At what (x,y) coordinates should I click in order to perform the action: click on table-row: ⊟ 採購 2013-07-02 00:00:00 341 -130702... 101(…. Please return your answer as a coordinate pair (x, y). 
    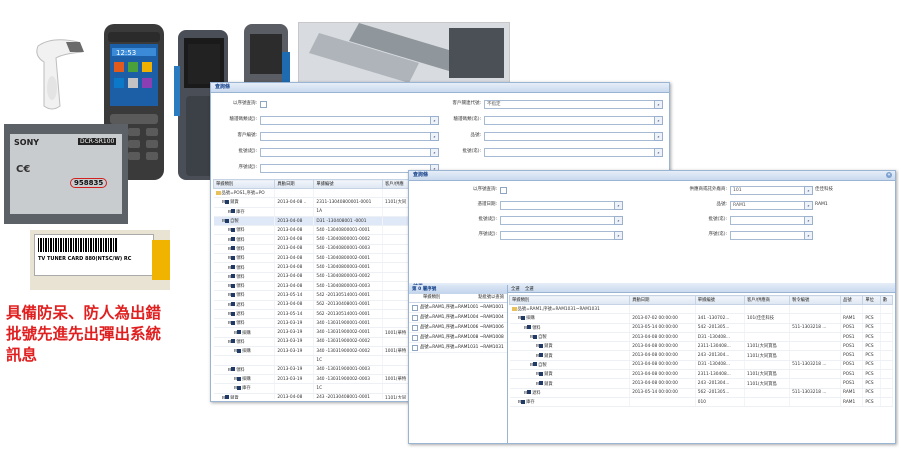
    Looking at the image, I should click on (701, 318).